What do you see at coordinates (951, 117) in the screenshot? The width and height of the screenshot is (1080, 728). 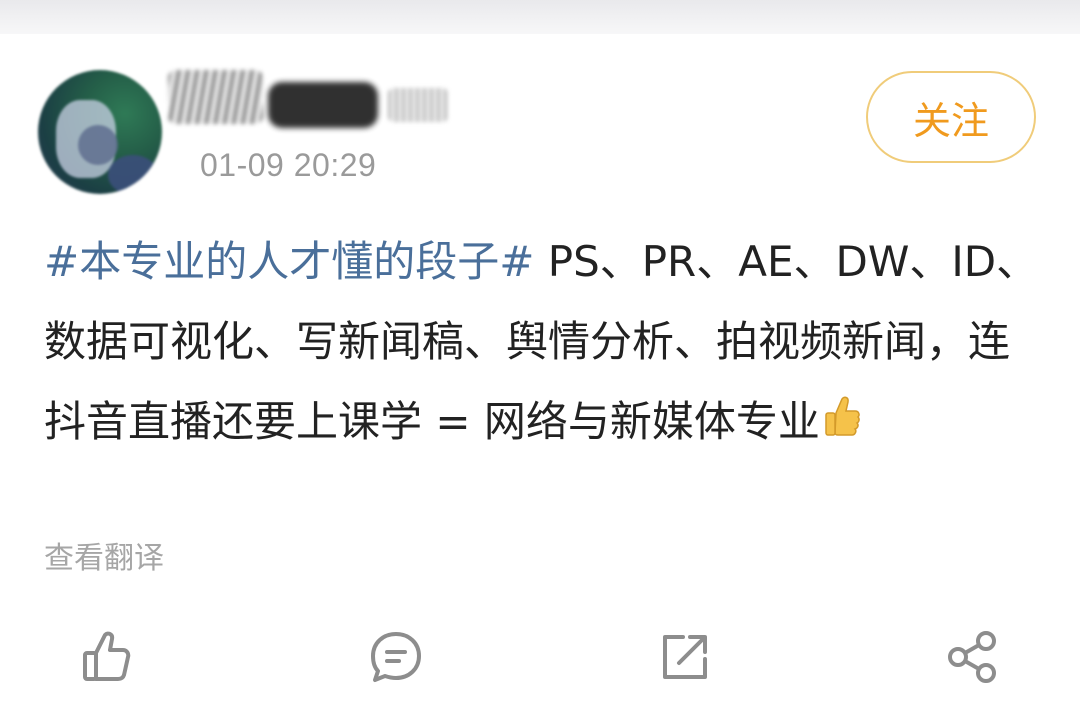 I see `follow-button: 关注` at bounding box center [951, 117].